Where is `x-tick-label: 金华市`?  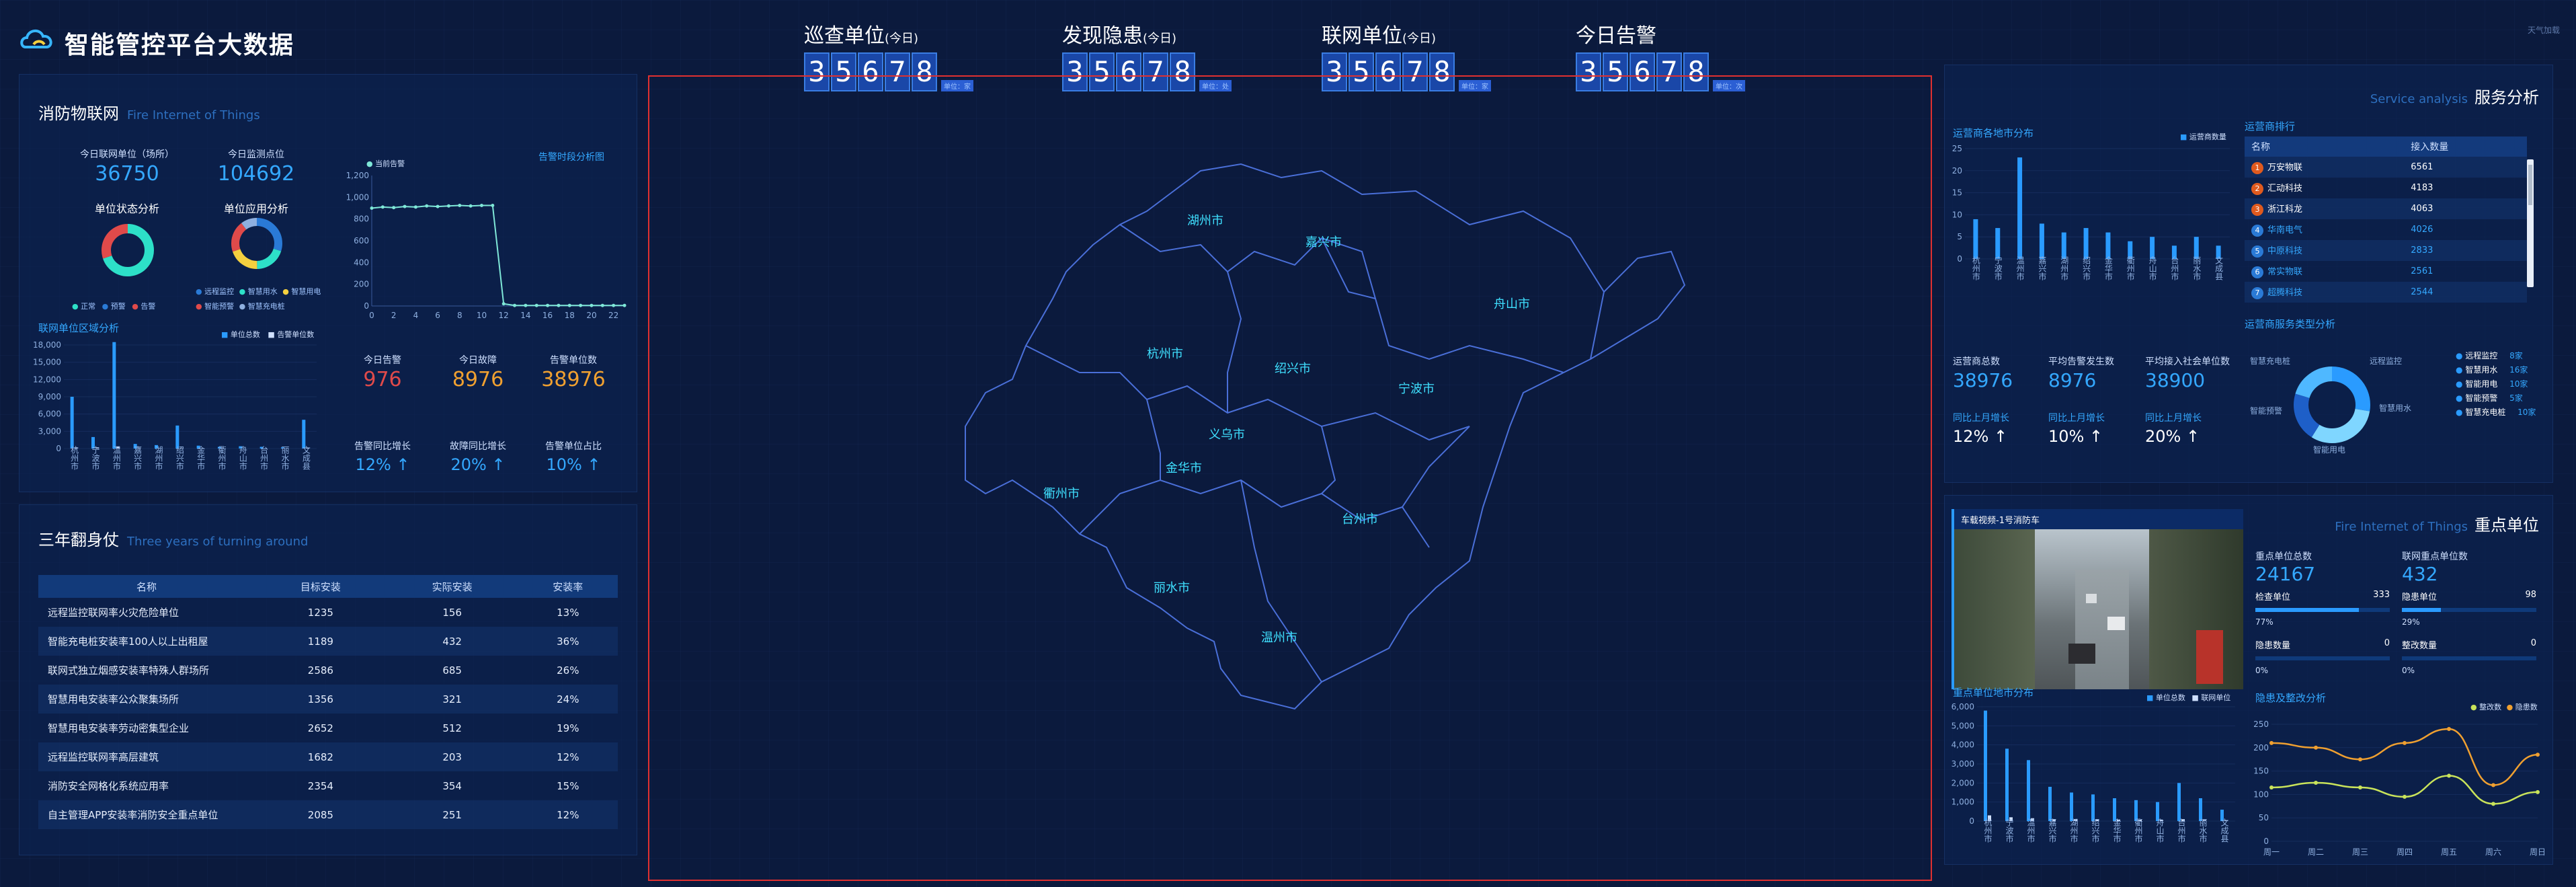 x-tick-label: 金华市 is located at coordinates (2117, 830).